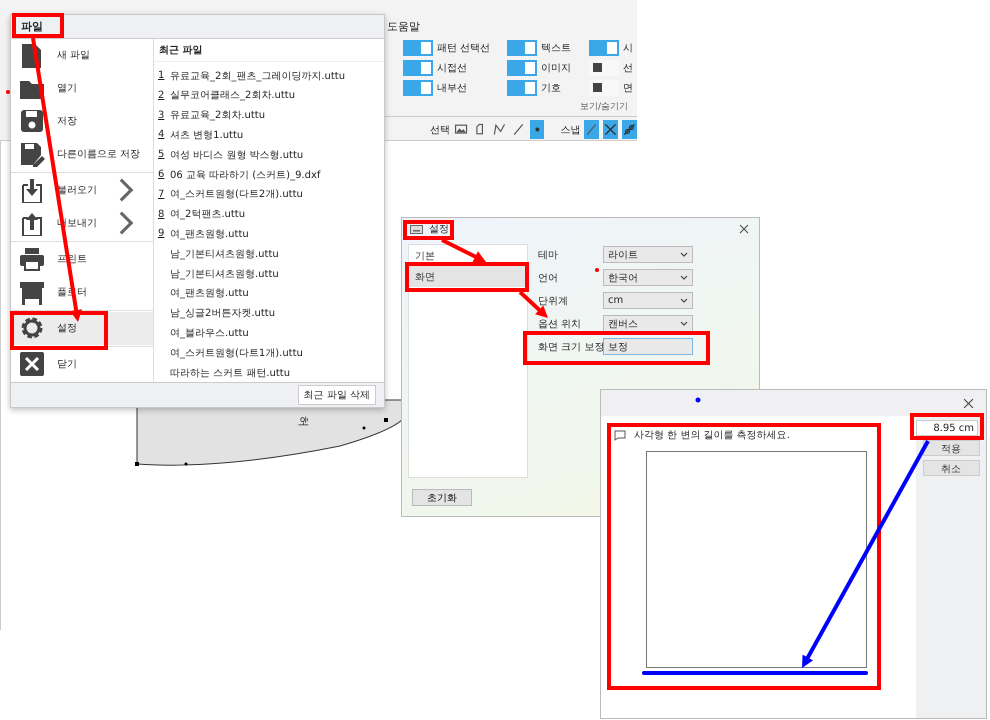 The width and height of the screenshot is (990, 720). What do you see at coordinates (337, 395) in the screenshot?
I see `clear-recent-button: 최근 파일 삭제` at bounding box center [337, 395].